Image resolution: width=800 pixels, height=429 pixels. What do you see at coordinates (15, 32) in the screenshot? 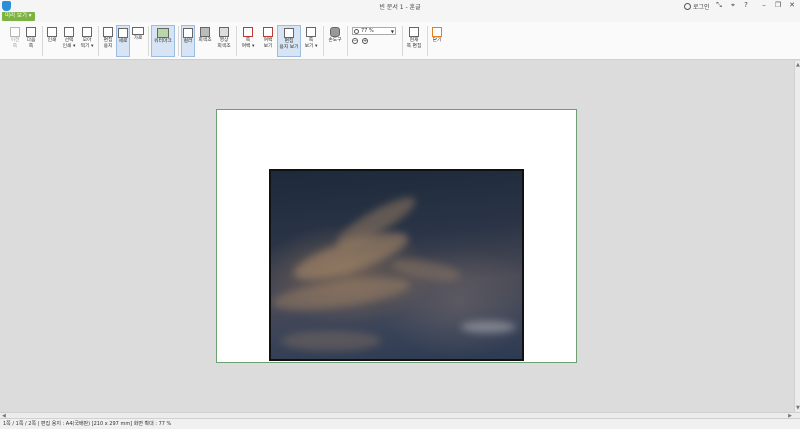
I see `prev-page-icon` at bounding box center [15, 32].